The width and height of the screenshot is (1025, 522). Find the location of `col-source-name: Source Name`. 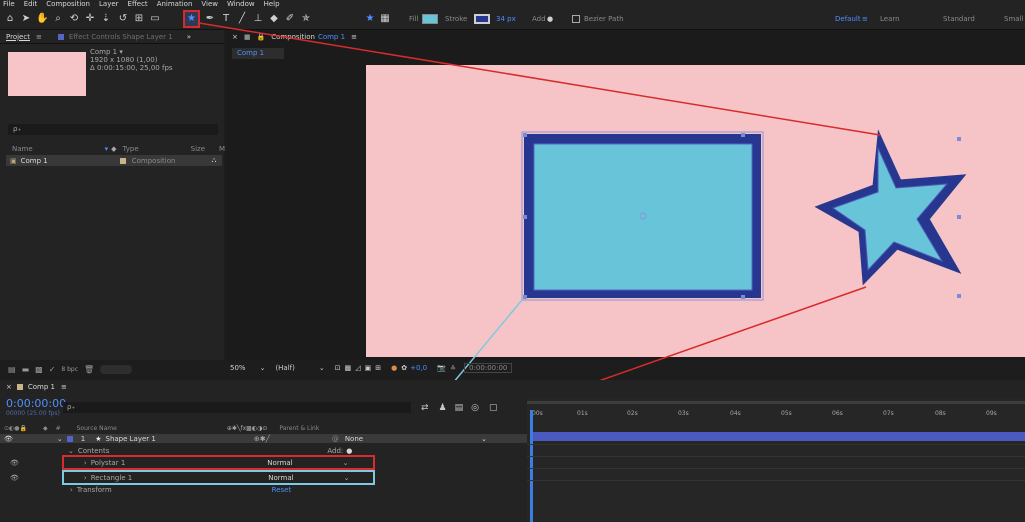

col-source-name: Source Name is located at coordinates (97, 428).